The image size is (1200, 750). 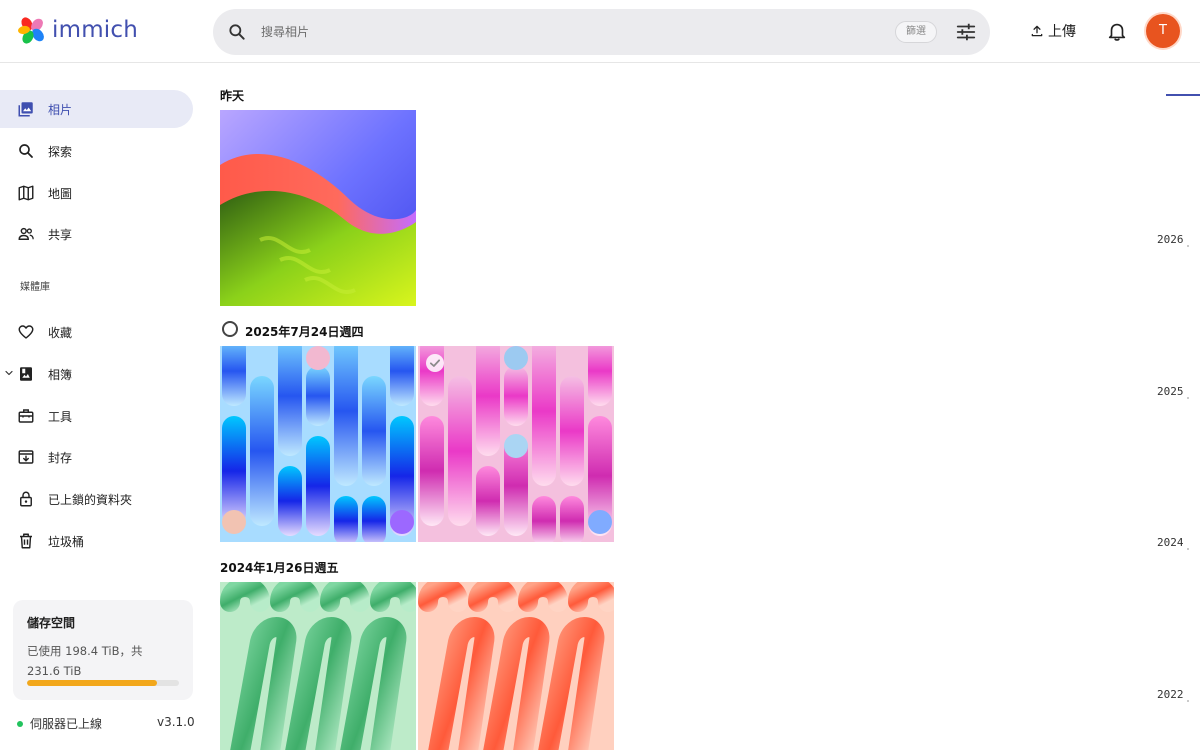 I want to click on sidebar-item-label: 工具, so click(x=60, y=417).